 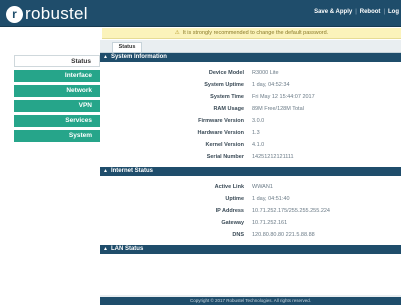 What do you see at coordinates (57, 106) in the screenshot?
I see `sidebar-item-vpn: VPN` at bounding box center [57, 106].